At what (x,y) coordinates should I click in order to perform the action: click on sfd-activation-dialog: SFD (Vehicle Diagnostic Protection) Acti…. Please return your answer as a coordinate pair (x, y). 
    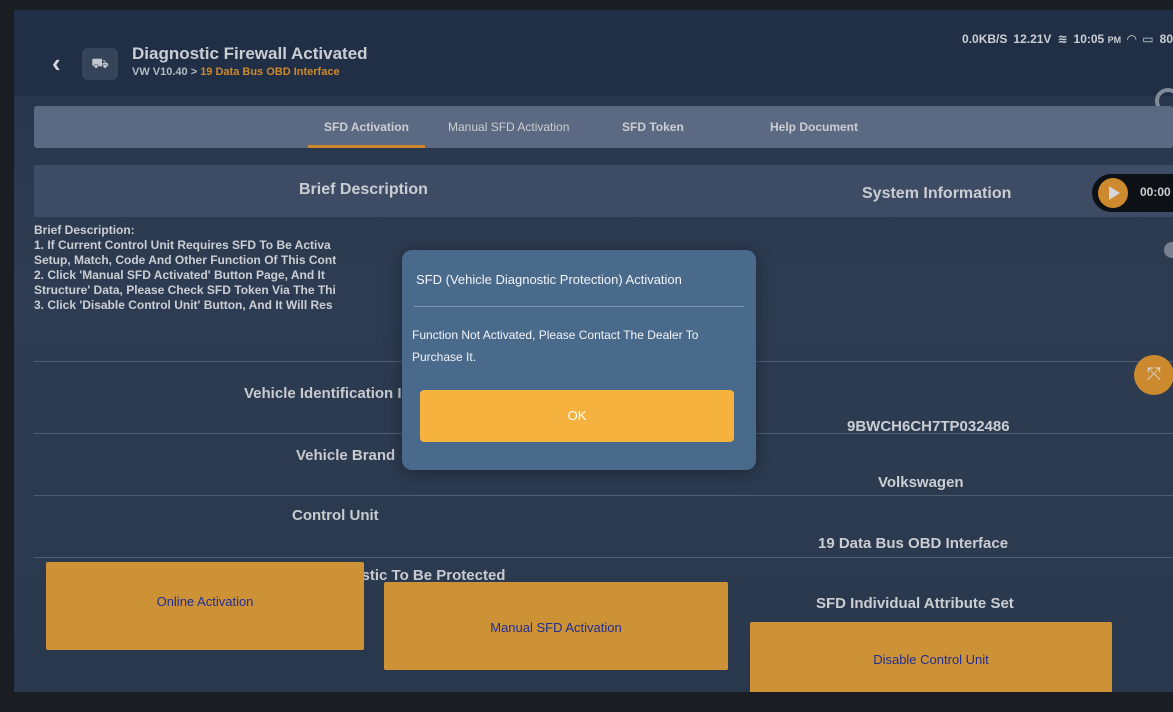
    Looking at the image, I should click on (579, 360).